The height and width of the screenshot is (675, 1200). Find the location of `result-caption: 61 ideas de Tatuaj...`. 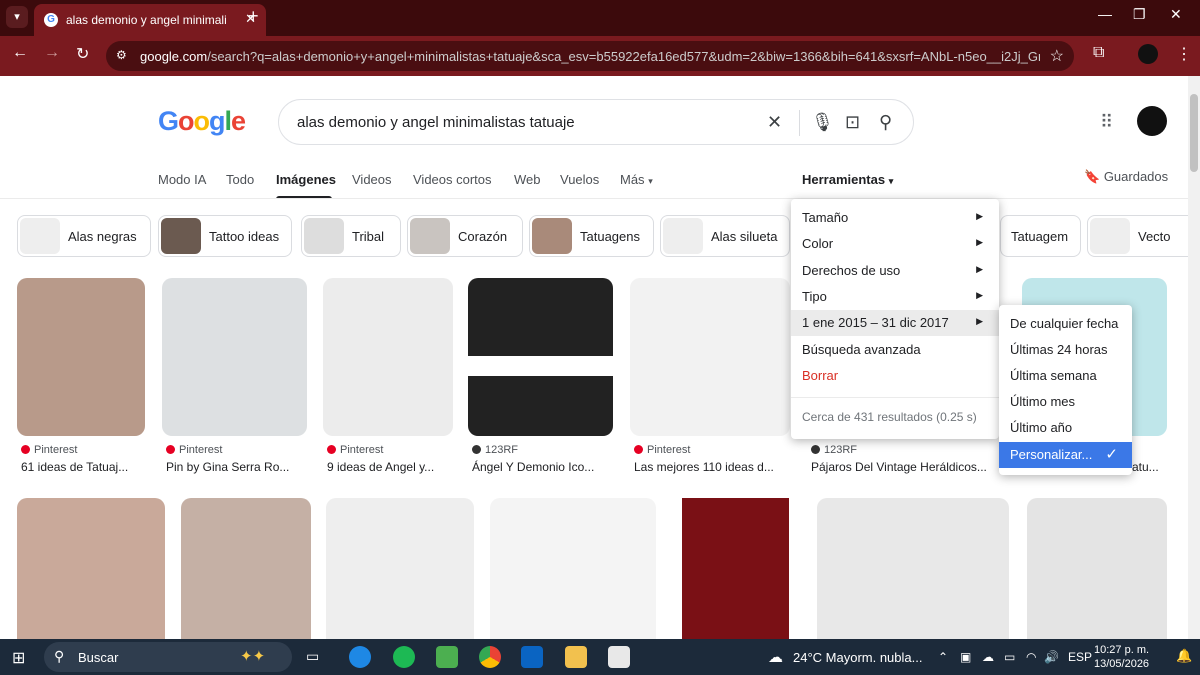

result-caption: 61 ideas de Tatuaj... is located at coordinates (83, 467).